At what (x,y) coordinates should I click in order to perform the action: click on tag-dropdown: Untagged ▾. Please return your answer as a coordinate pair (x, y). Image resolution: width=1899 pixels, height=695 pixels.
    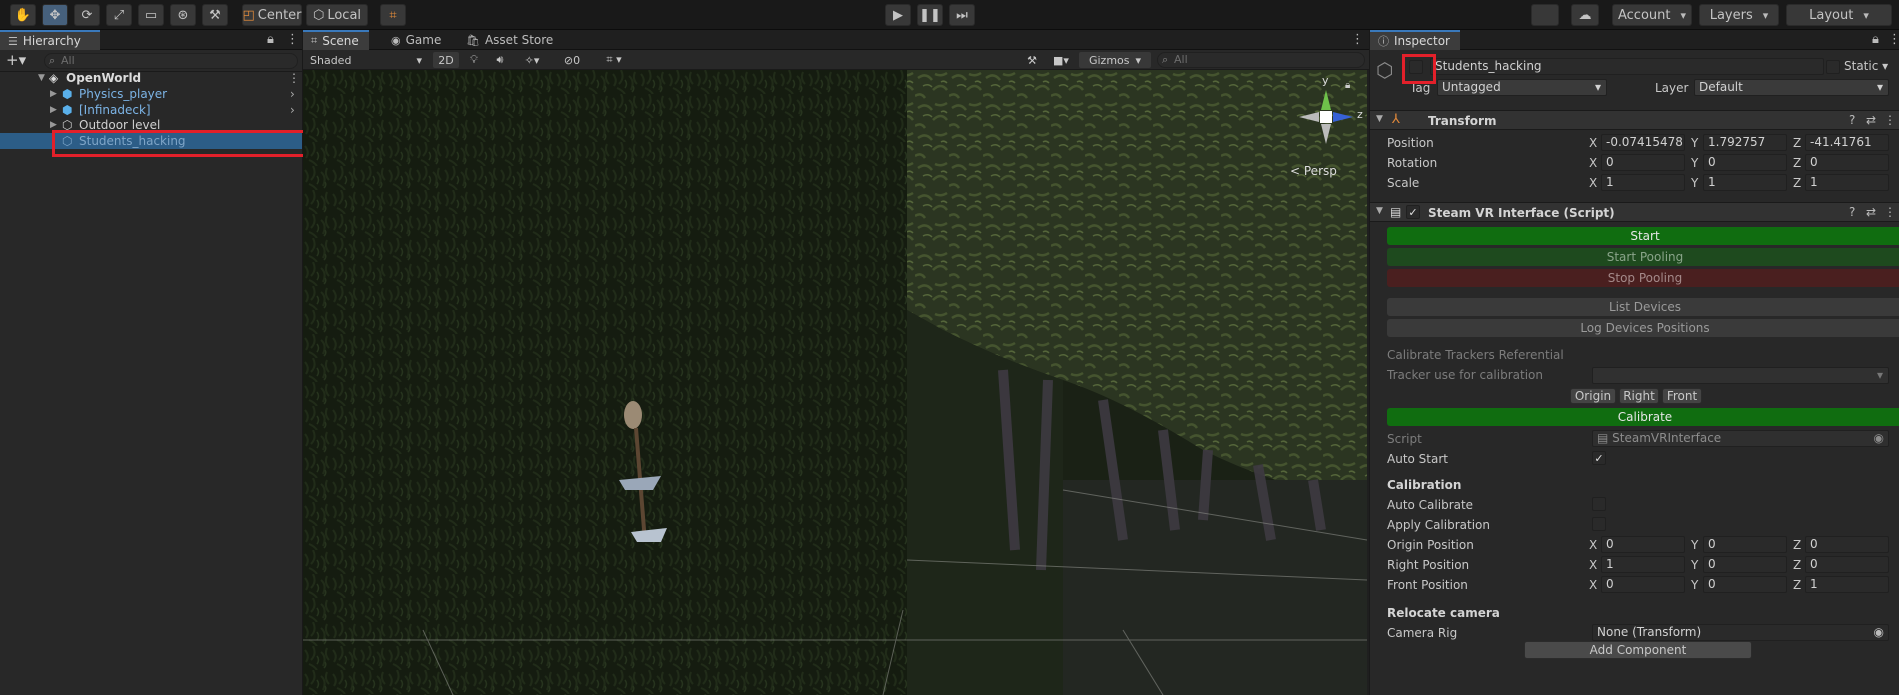
    Looking at the image, I should click on (1522, 87).